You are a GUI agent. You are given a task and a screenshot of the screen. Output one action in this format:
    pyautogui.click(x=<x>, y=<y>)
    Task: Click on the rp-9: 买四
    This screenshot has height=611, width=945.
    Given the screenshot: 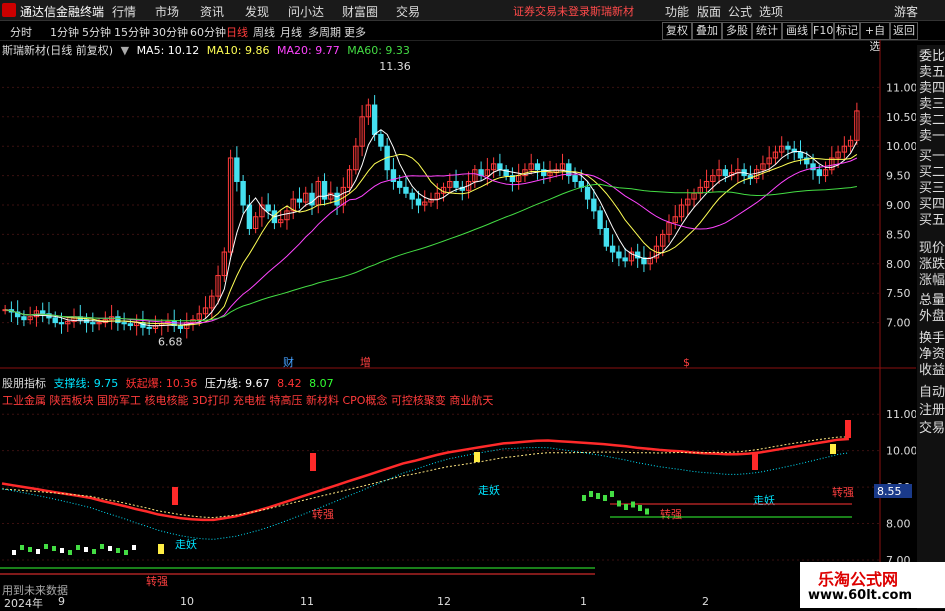 What is the action you would take?
    pyautogui.click(x=932, y=204)
    